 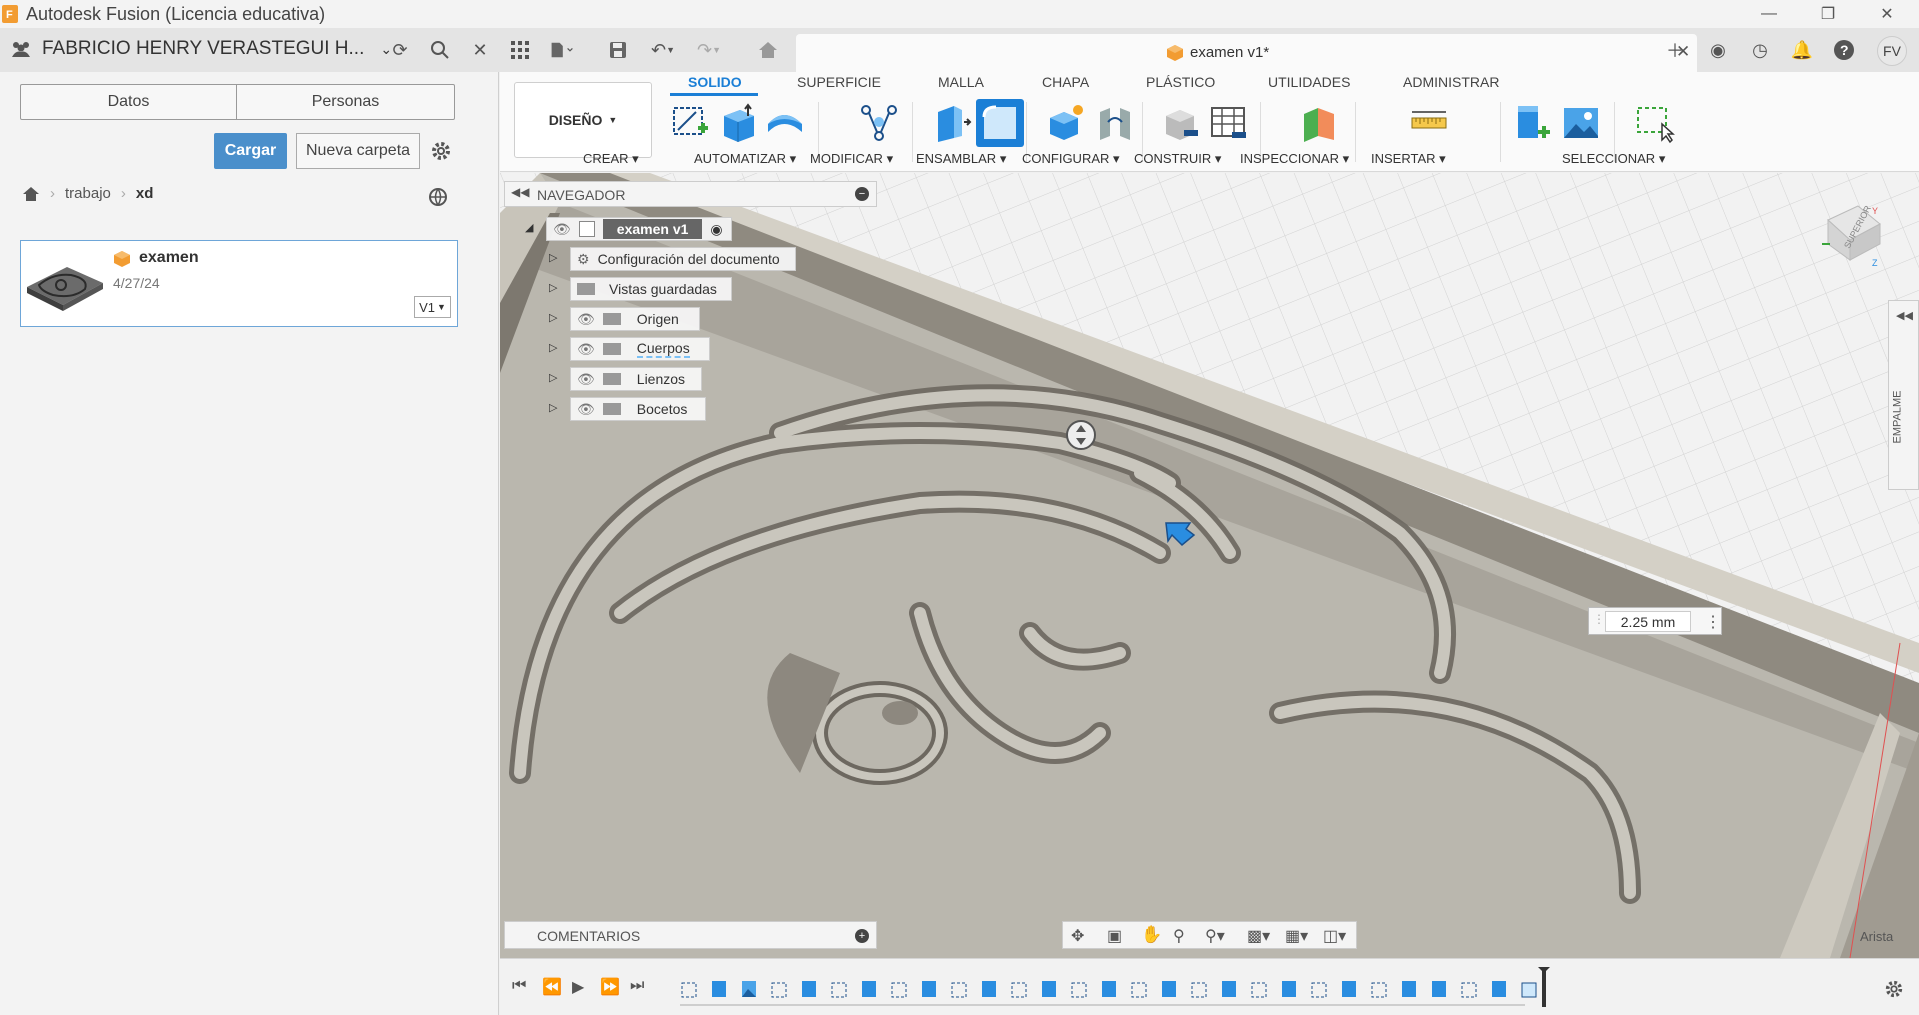 I want to click on step-forward-icon: ⏩, so click(x=610, y=987).